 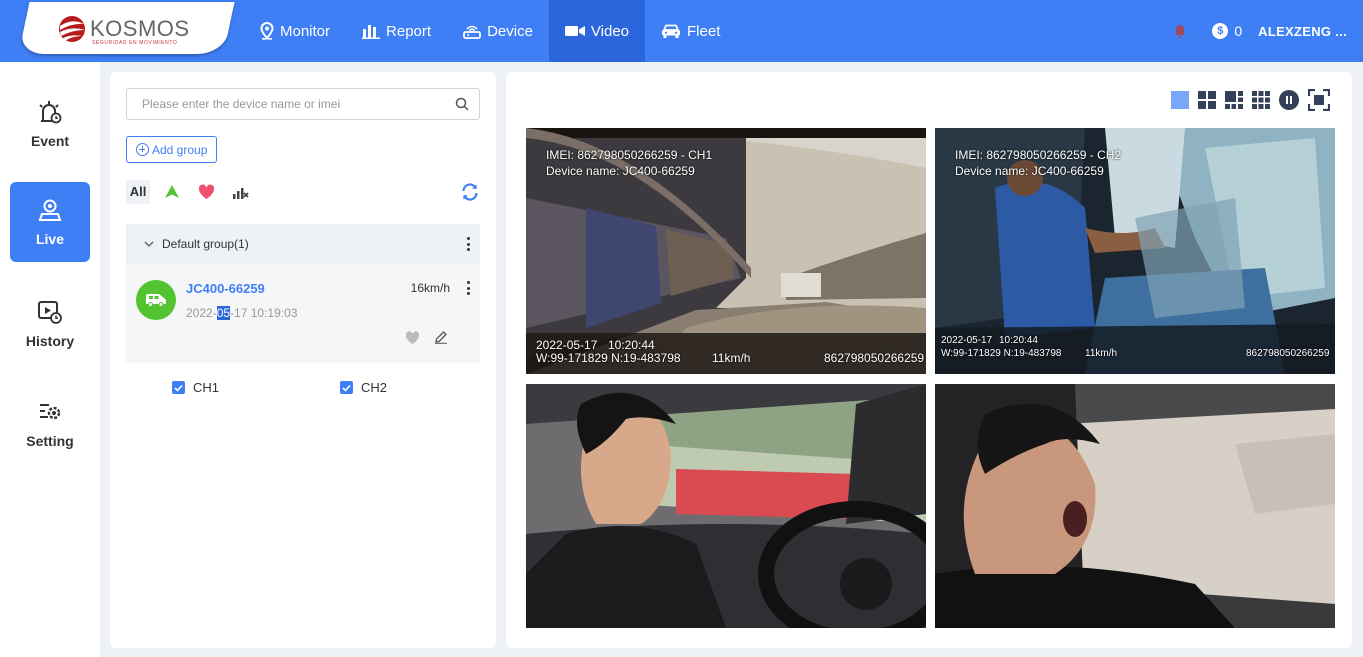 I want to click on filter-moving-icon, so click(x=172, y=192).